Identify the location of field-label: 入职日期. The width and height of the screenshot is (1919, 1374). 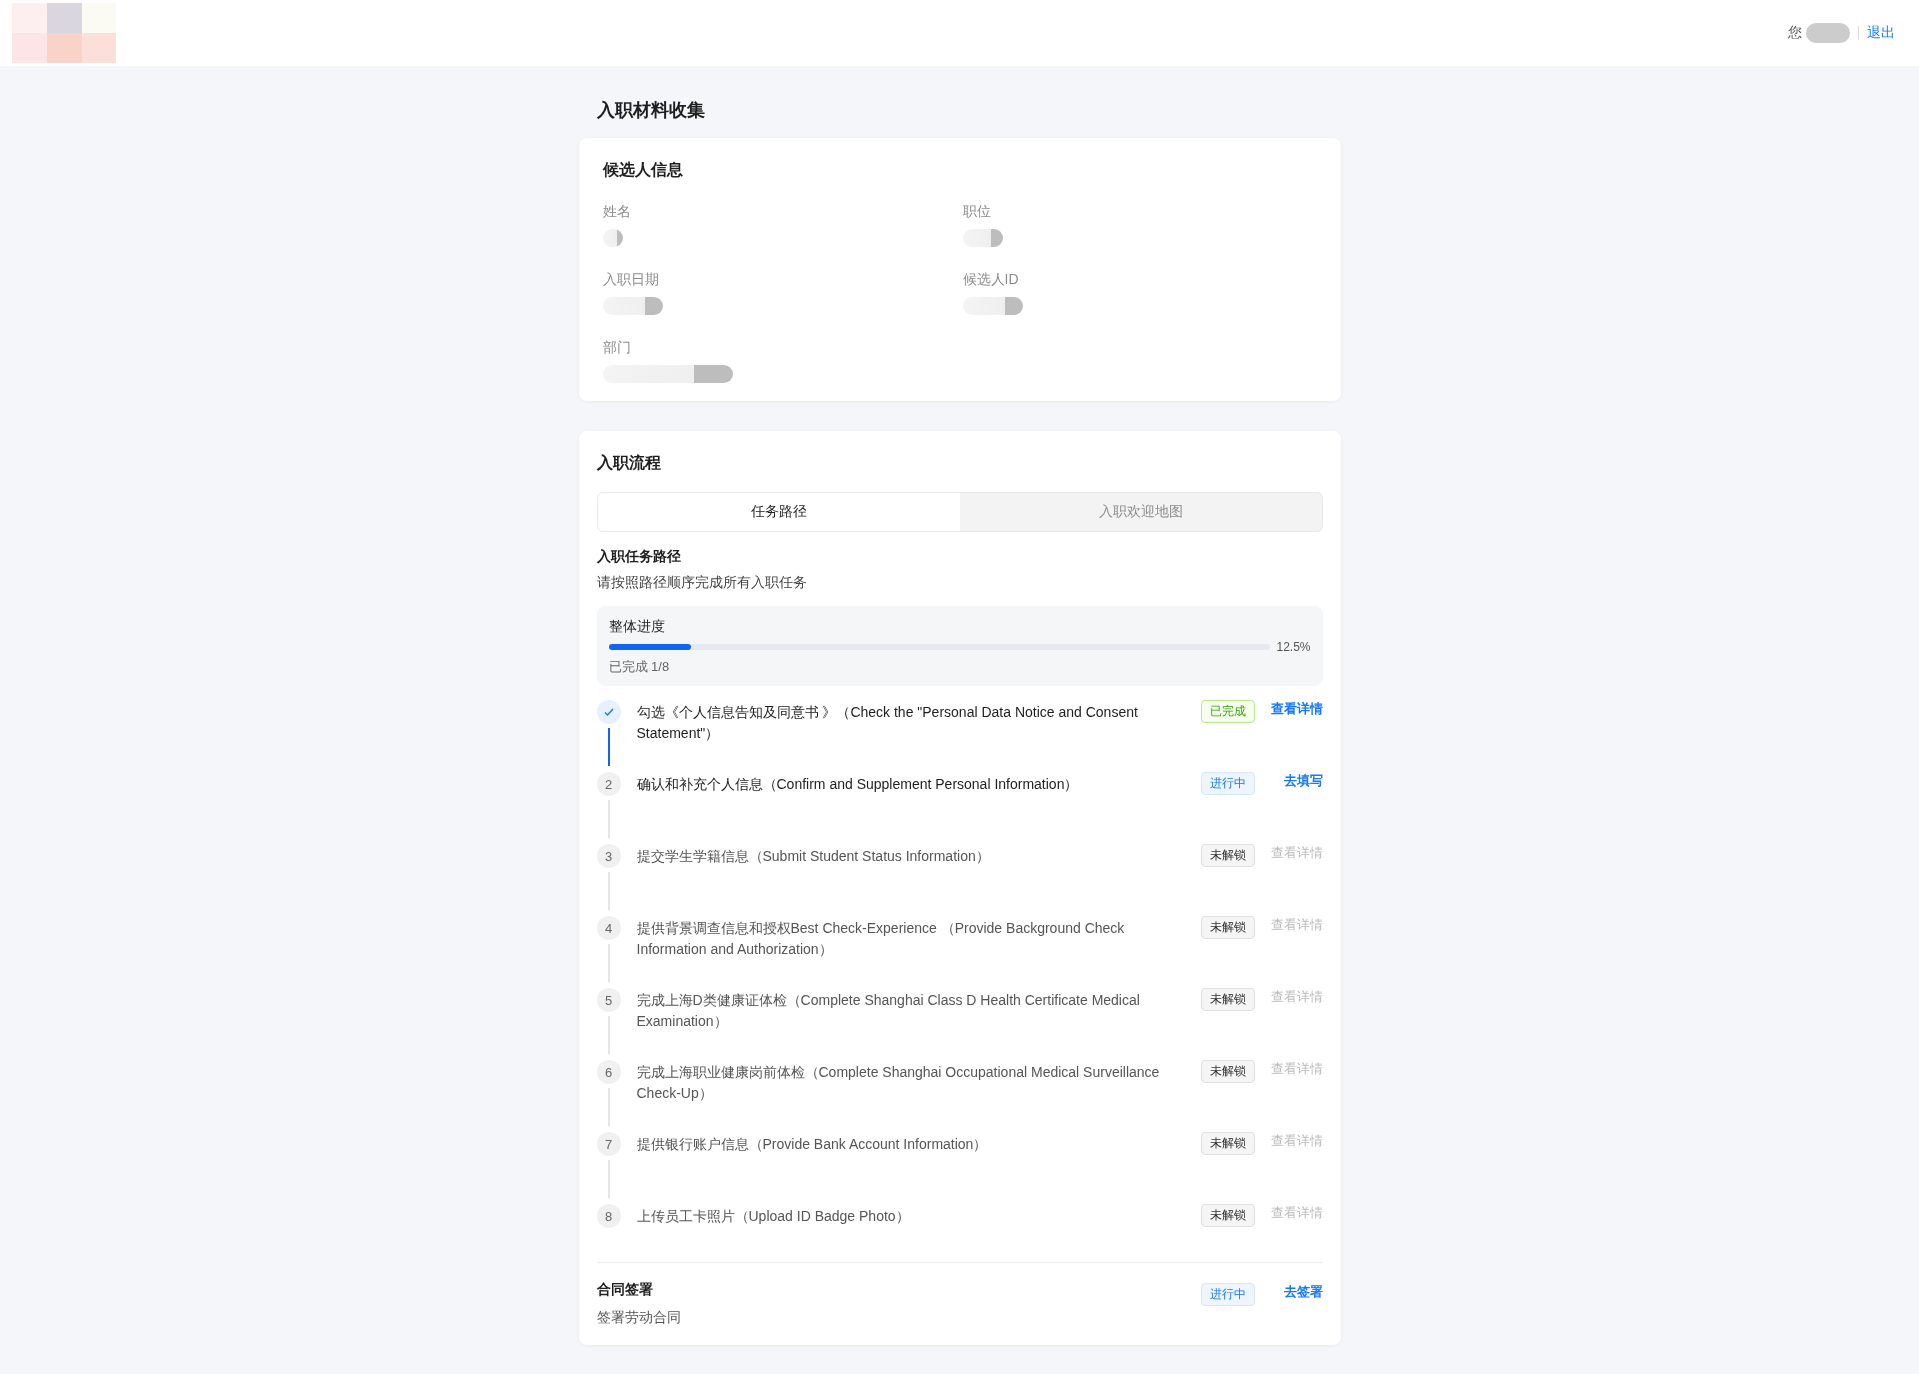
(631, 280).